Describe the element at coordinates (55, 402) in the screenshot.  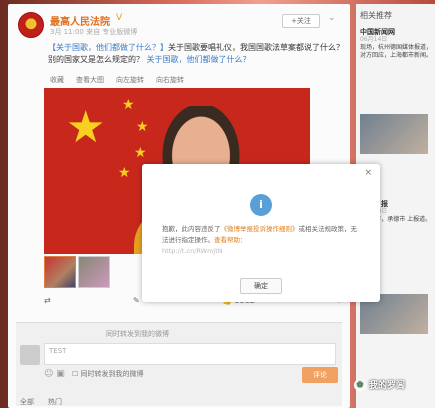
I see `tab-hot: 热门` at that location.